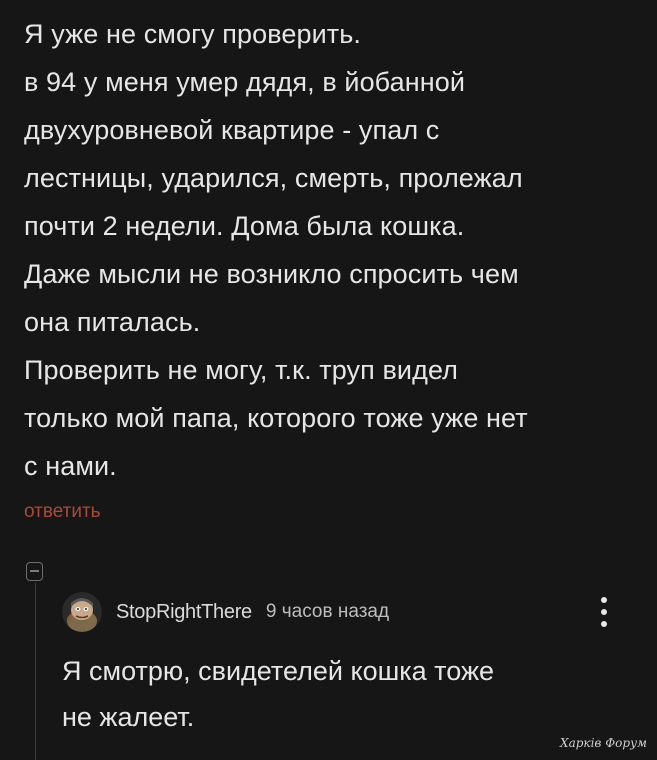 This screenshot has width=657, height=760. I want to click on reply-line: Я смотрю, свидетелей кошка тоже, so click(278, 671).